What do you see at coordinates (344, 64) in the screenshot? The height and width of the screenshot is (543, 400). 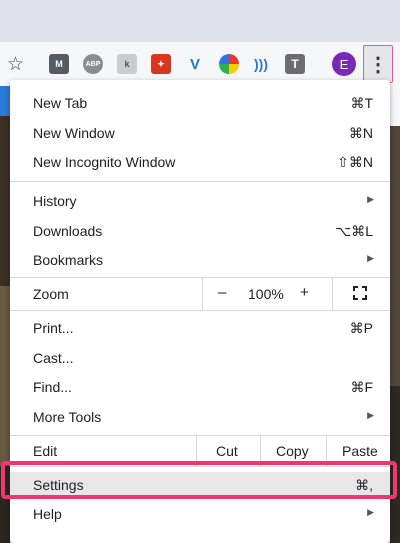 I see `profile-avatar: E` at bounding box center [344, 64].